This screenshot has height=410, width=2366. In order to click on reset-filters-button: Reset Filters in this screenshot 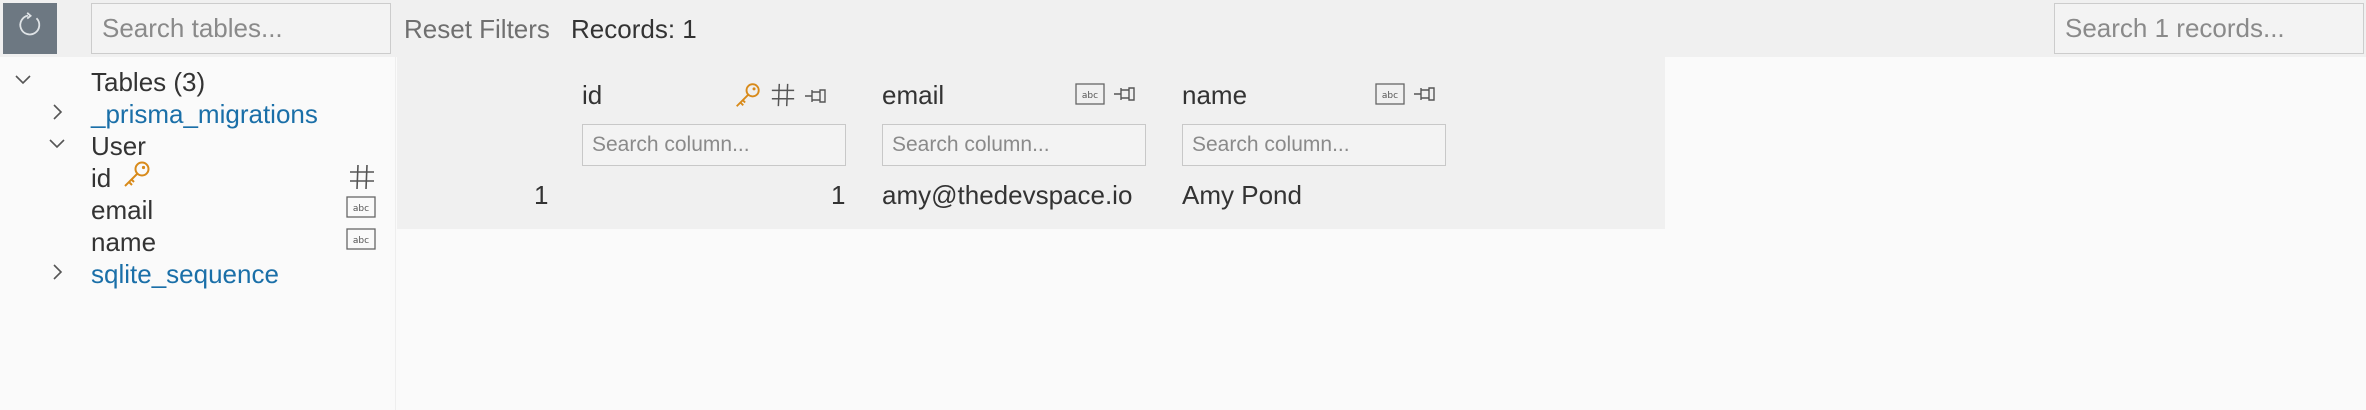, I will do `click(477, 29)`.